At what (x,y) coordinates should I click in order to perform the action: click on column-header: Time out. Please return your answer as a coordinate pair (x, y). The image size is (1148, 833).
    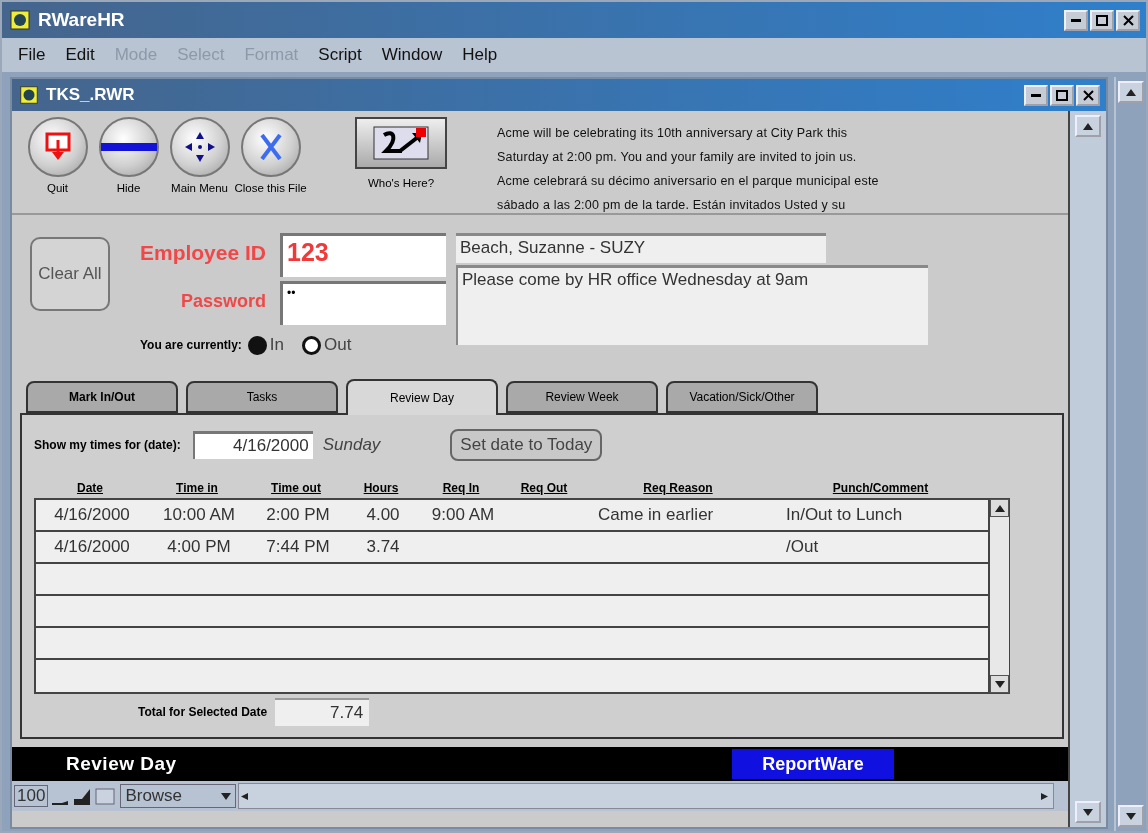
    Looking at the image, I should click on (296, 488).